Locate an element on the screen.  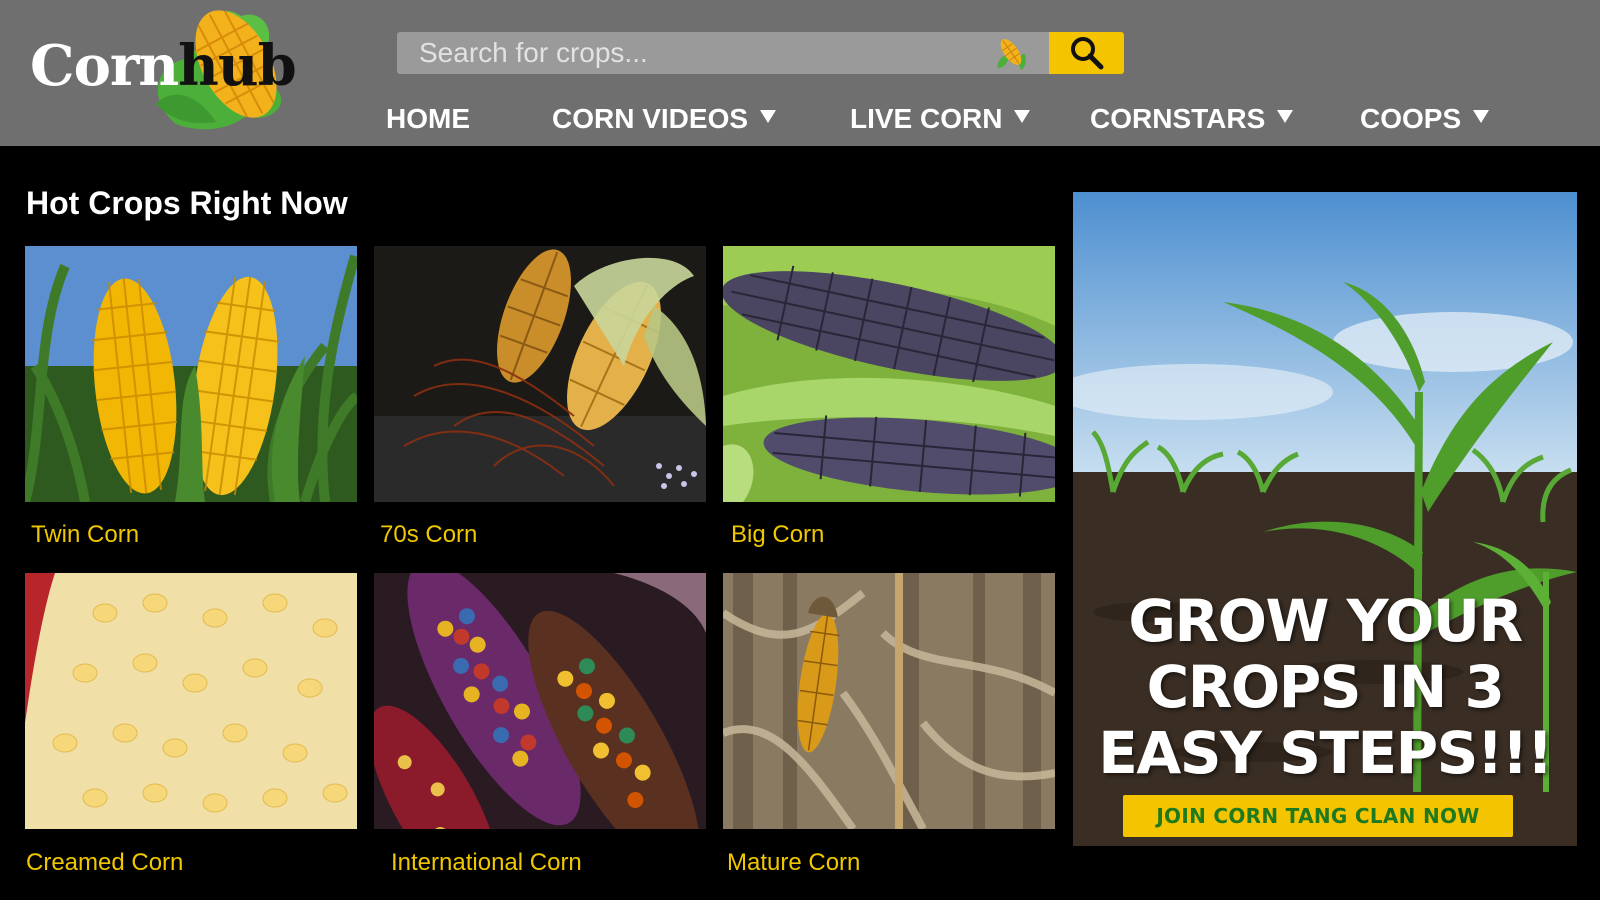
video-thumbnail-international-corn is located at coordinates (540, 701).